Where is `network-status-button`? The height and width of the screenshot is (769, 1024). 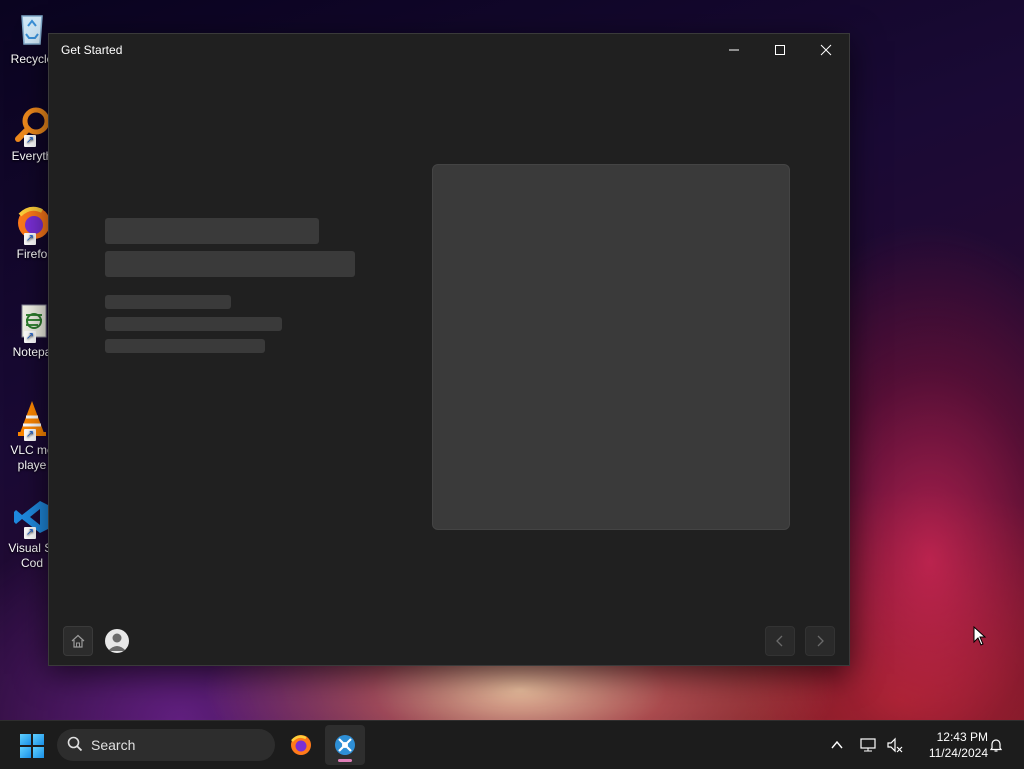 network-status-button is located at coordinates (869, 745).